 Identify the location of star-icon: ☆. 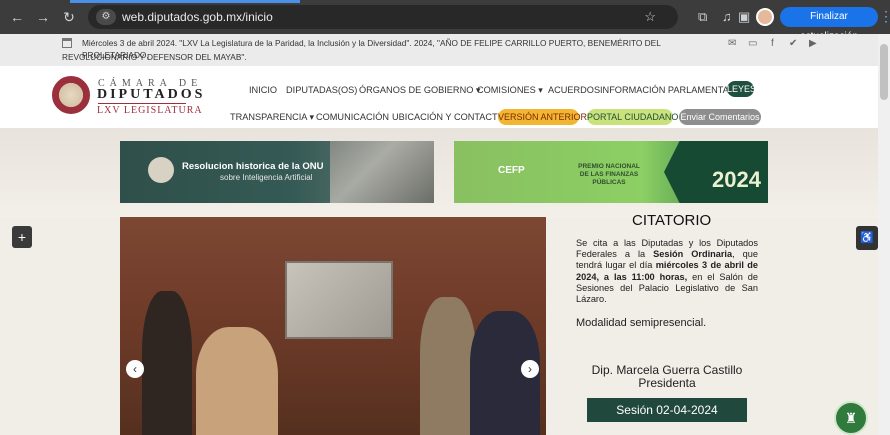
(650, 17).